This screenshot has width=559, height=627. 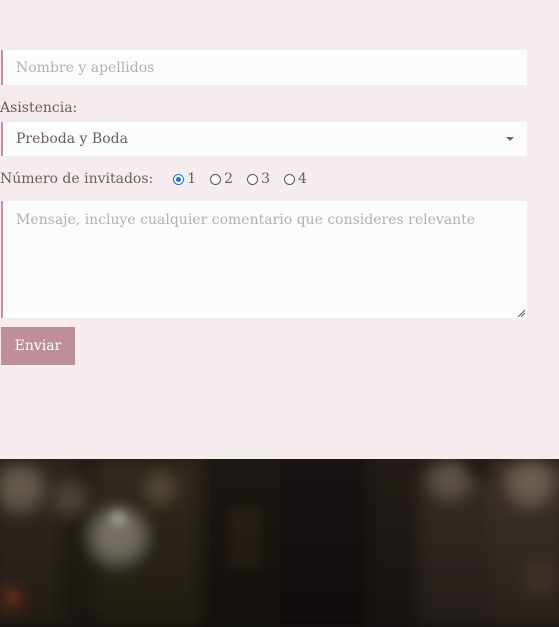 I want to click on name-input, so click(x=264, y=67).